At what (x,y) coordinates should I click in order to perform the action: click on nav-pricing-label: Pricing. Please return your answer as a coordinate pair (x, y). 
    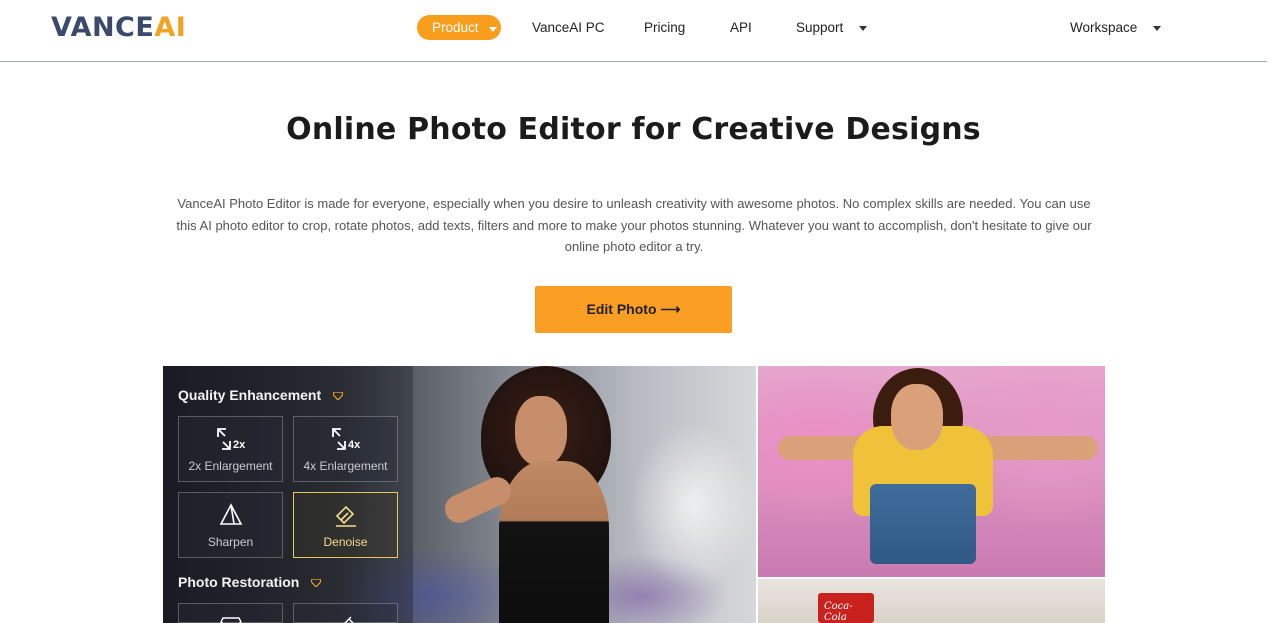
    Looking at the image, I should click on (665, 27).